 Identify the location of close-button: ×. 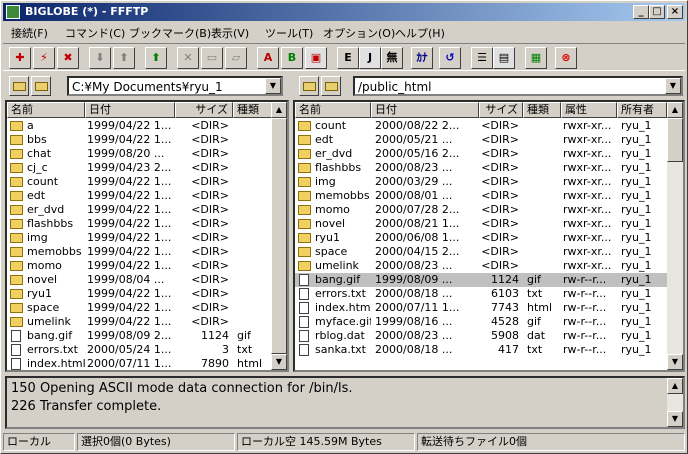
(675, 12).